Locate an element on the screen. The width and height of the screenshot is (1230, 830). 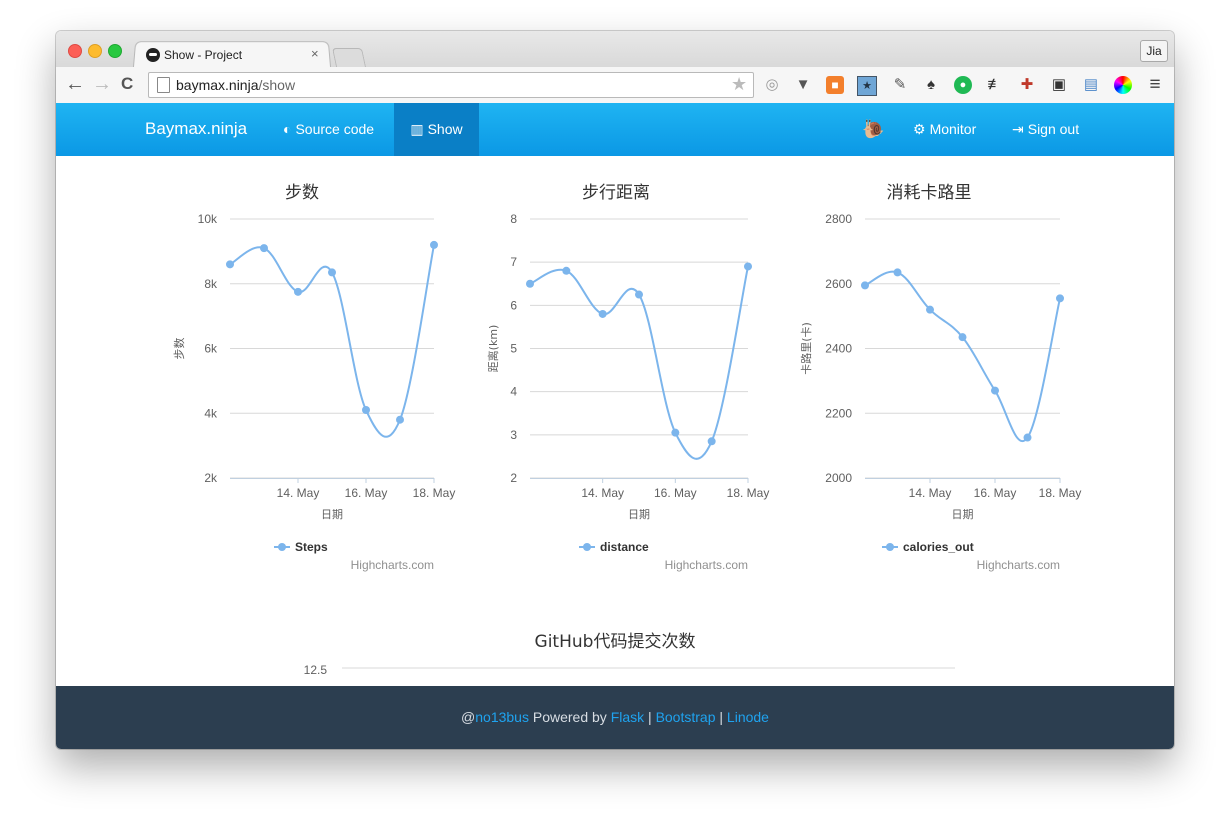
y-tick-label: 2 is located at coordinates (513, 478).